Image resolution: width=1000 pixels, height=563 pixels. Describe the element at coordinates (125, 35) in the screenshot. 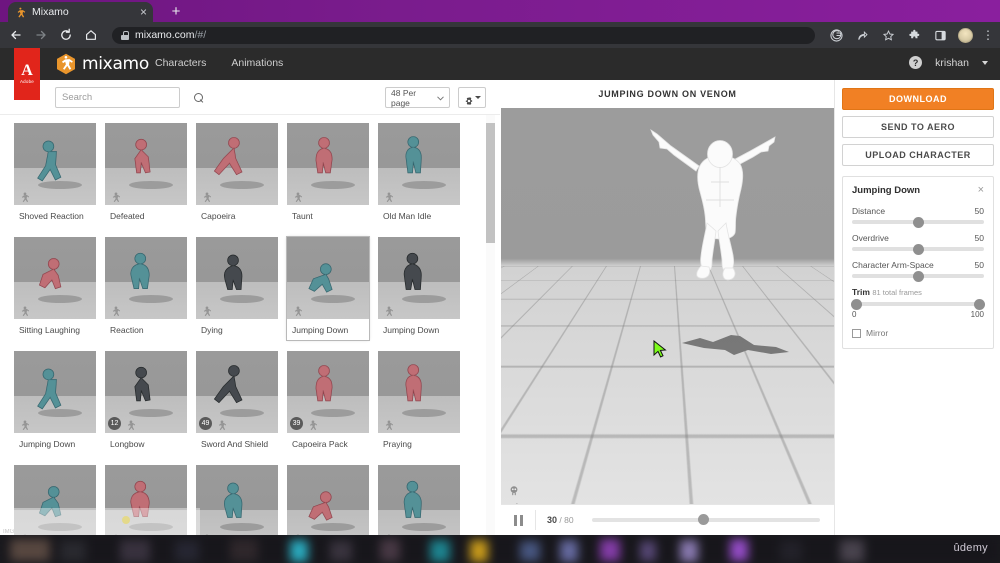

I see `lock-icon` at that location.